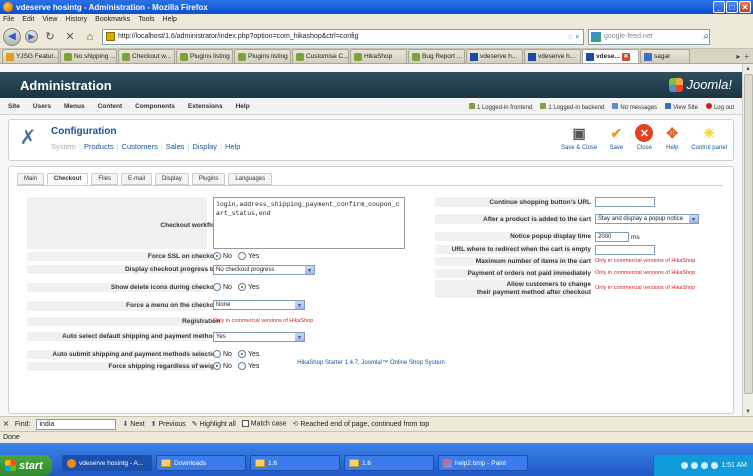  I want to click on start-button: start, so click(26, 465).